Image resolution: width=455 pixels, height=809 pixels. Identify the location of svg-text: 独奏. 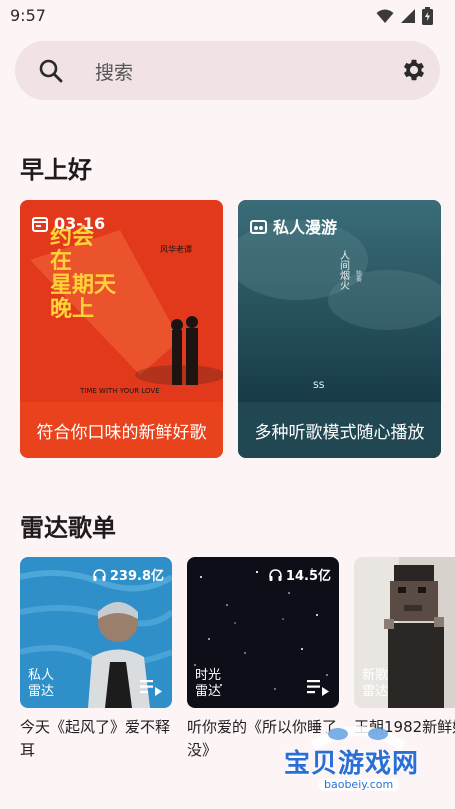
(358, 276).